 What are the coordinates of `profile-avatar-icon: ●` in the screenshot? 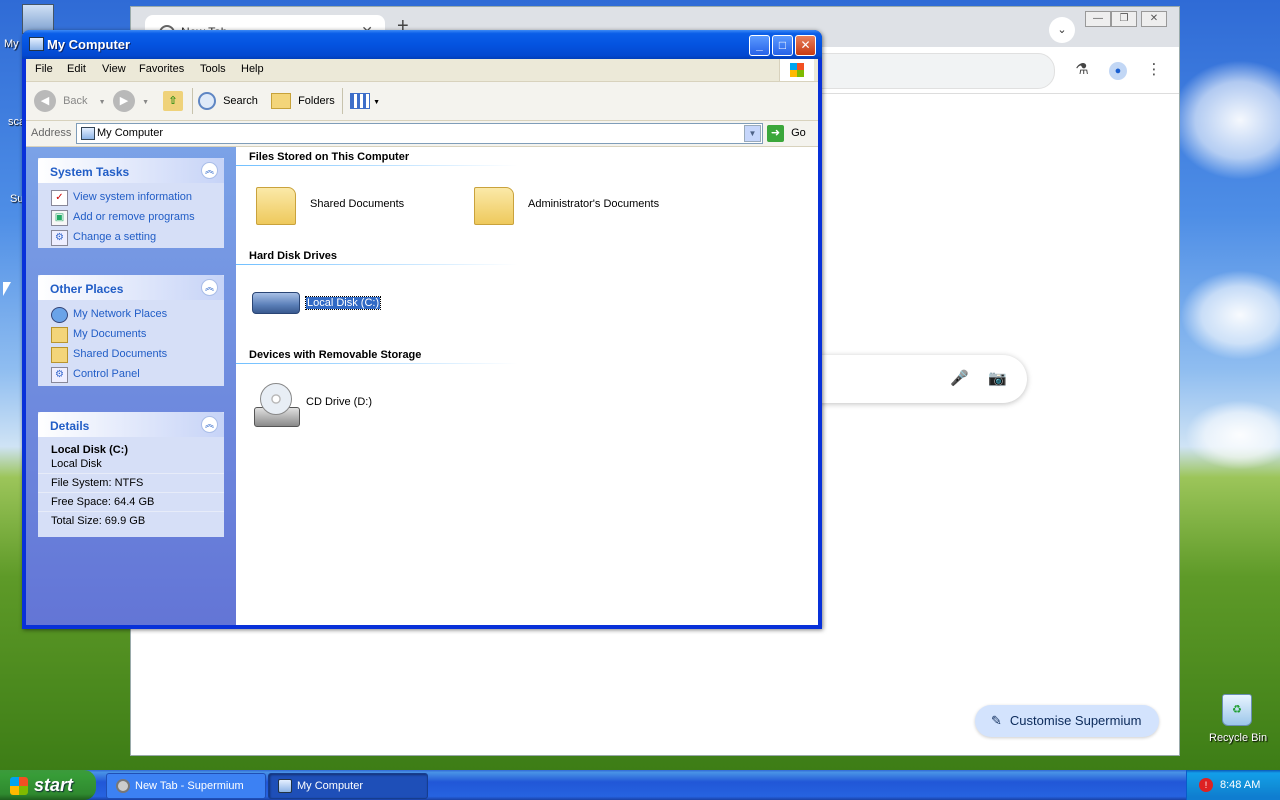 It's located at (1118, 70).